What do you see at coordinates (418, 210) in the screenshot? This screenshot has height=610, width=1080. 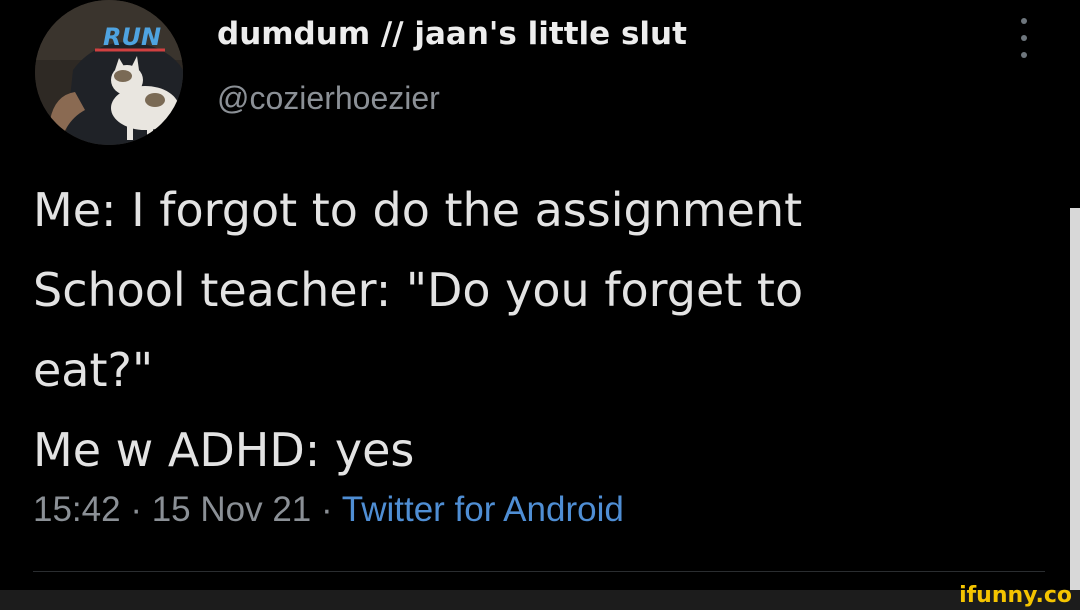 I see `tweet-text-line: Me: I forgot to do the assignment` at bounding box center [418, 210].